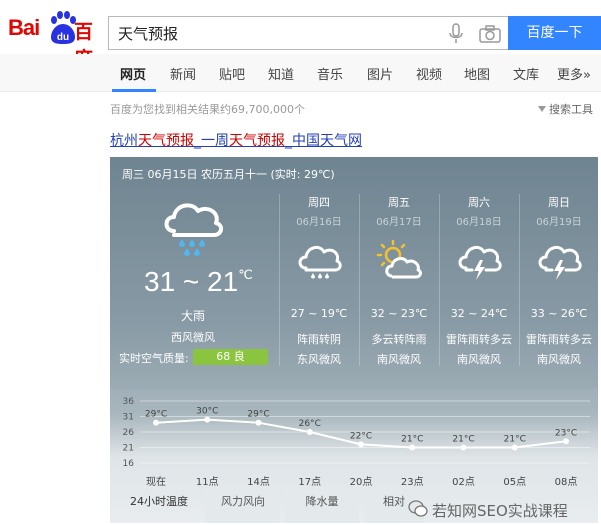 This screenshot has width=601, height=525. I want to click on today-temperature: 31 ~ 21℃, so click(198, 282).